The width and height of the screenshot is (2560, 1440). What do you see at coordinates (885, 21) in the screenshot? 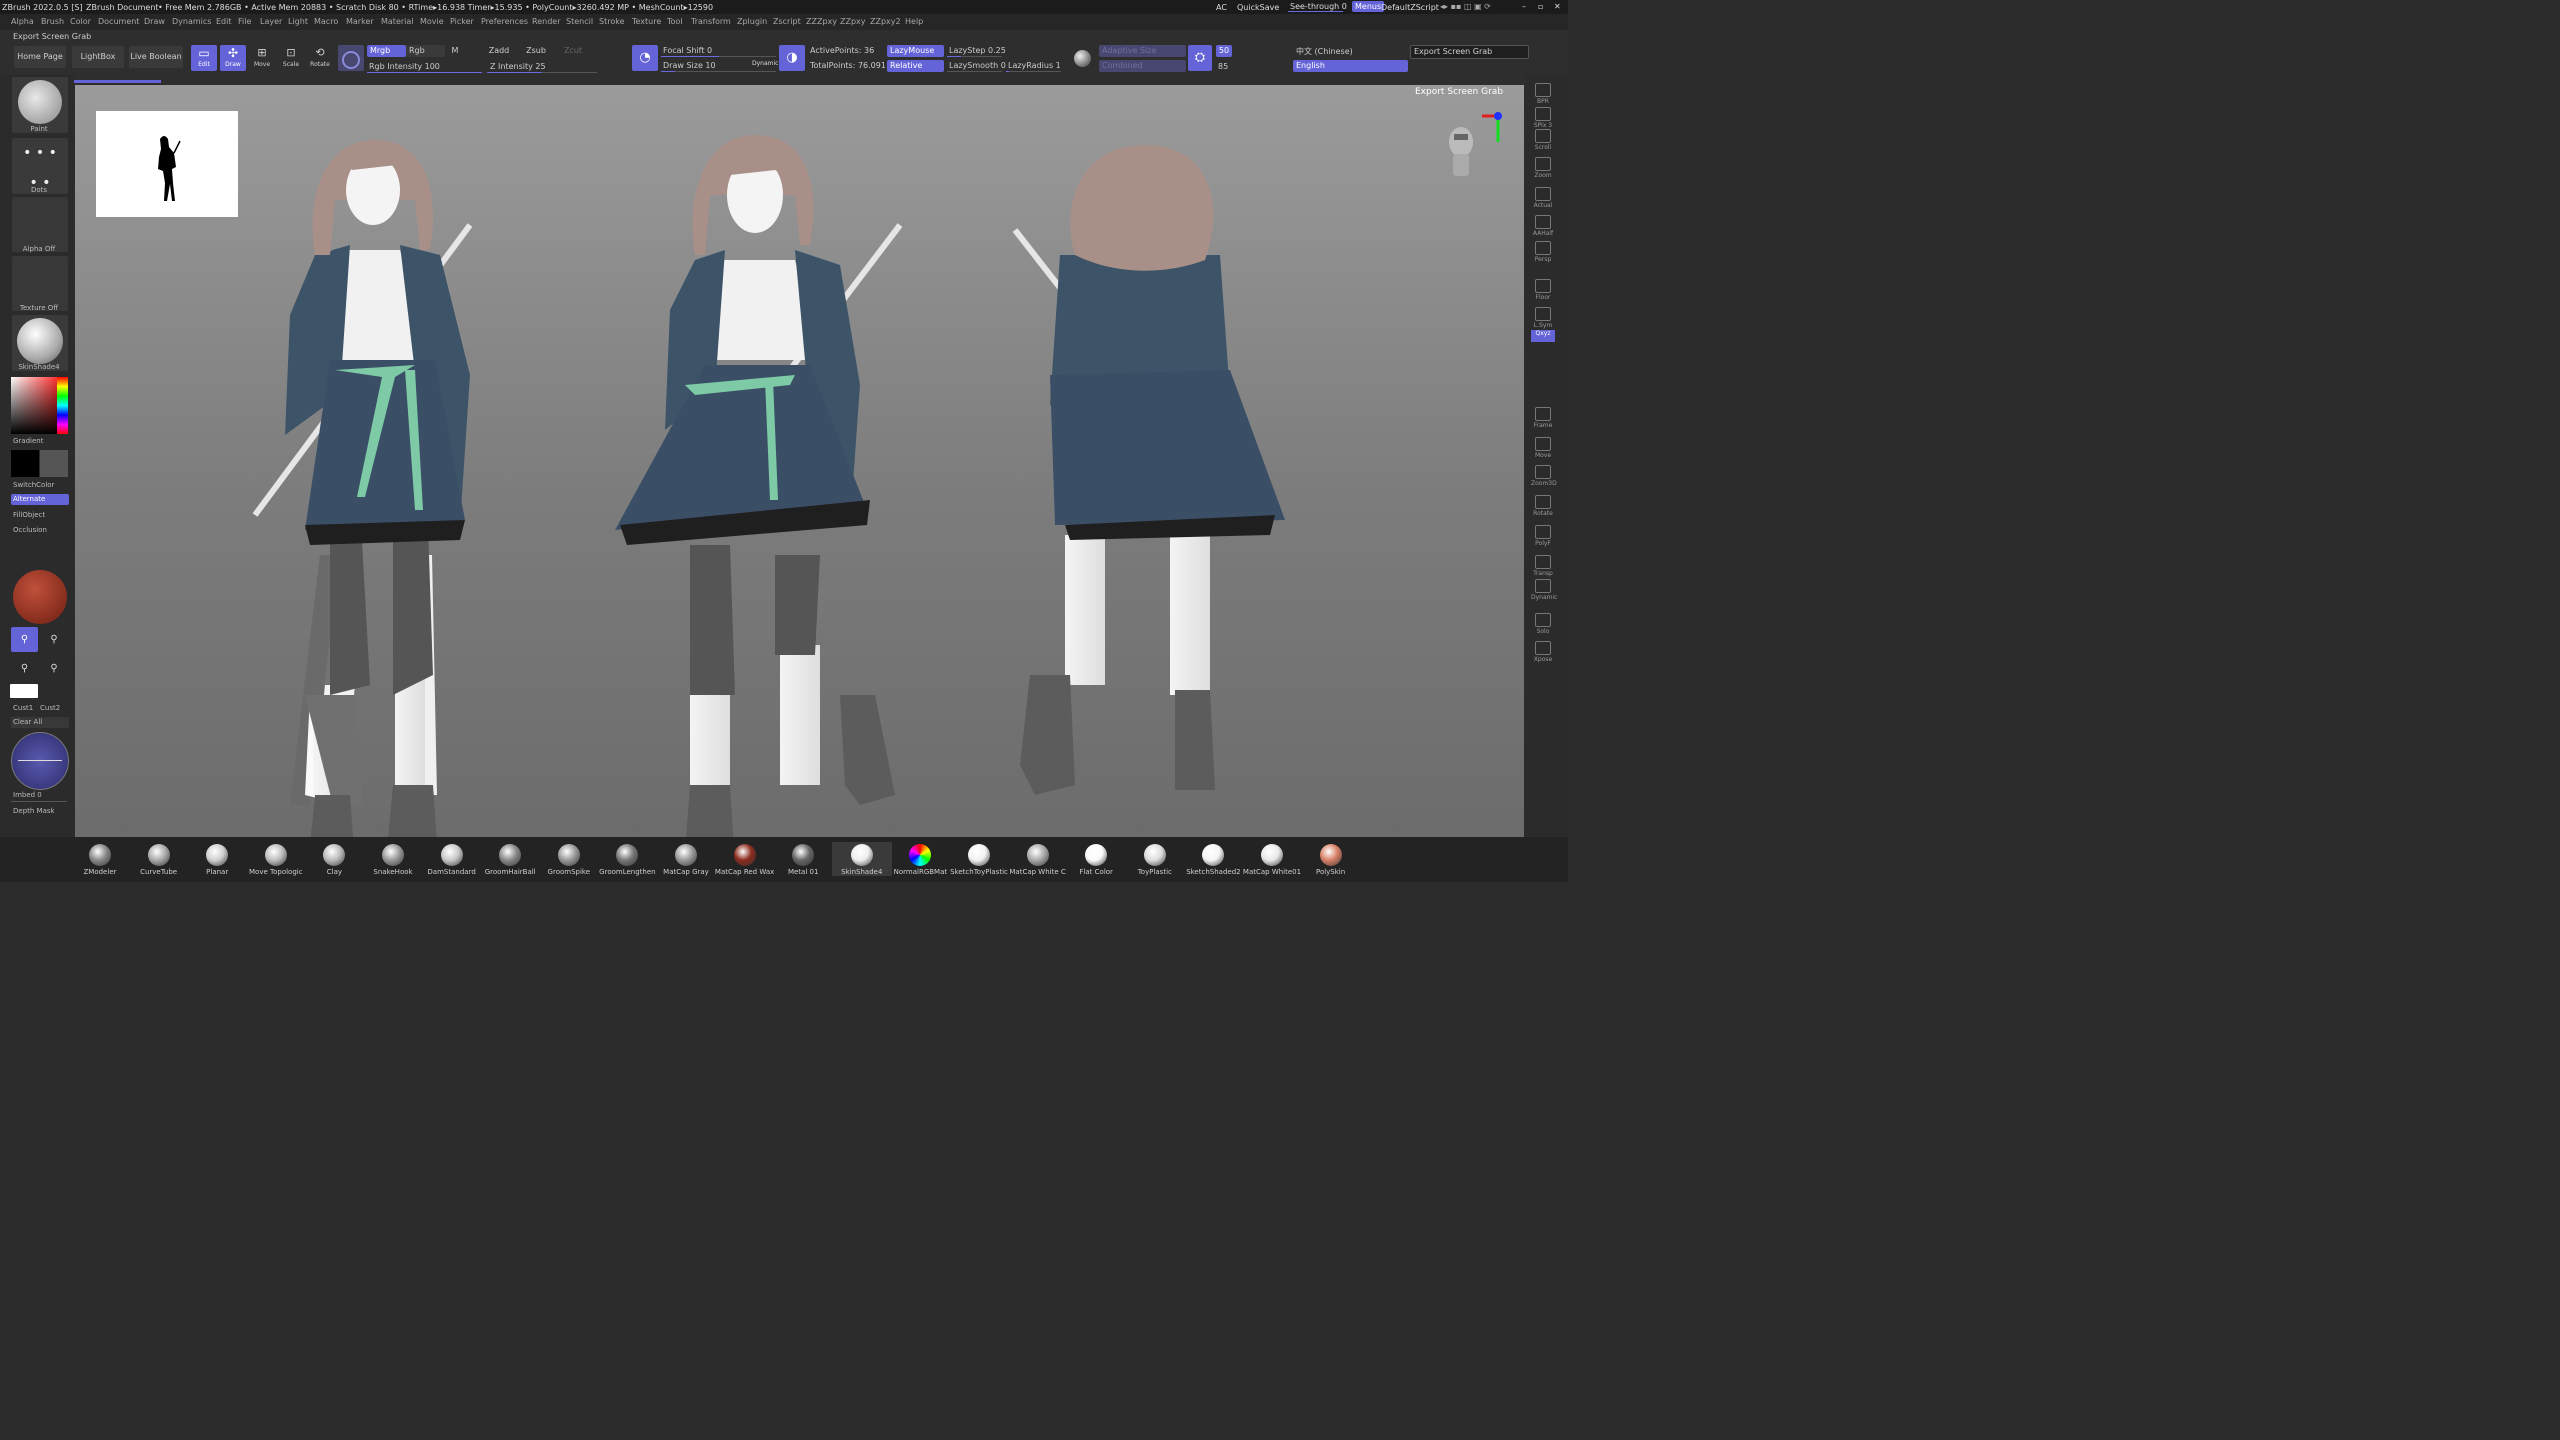
I see `menu-zzpxy2: ZZpxy2` at bounding box center [885, 21].